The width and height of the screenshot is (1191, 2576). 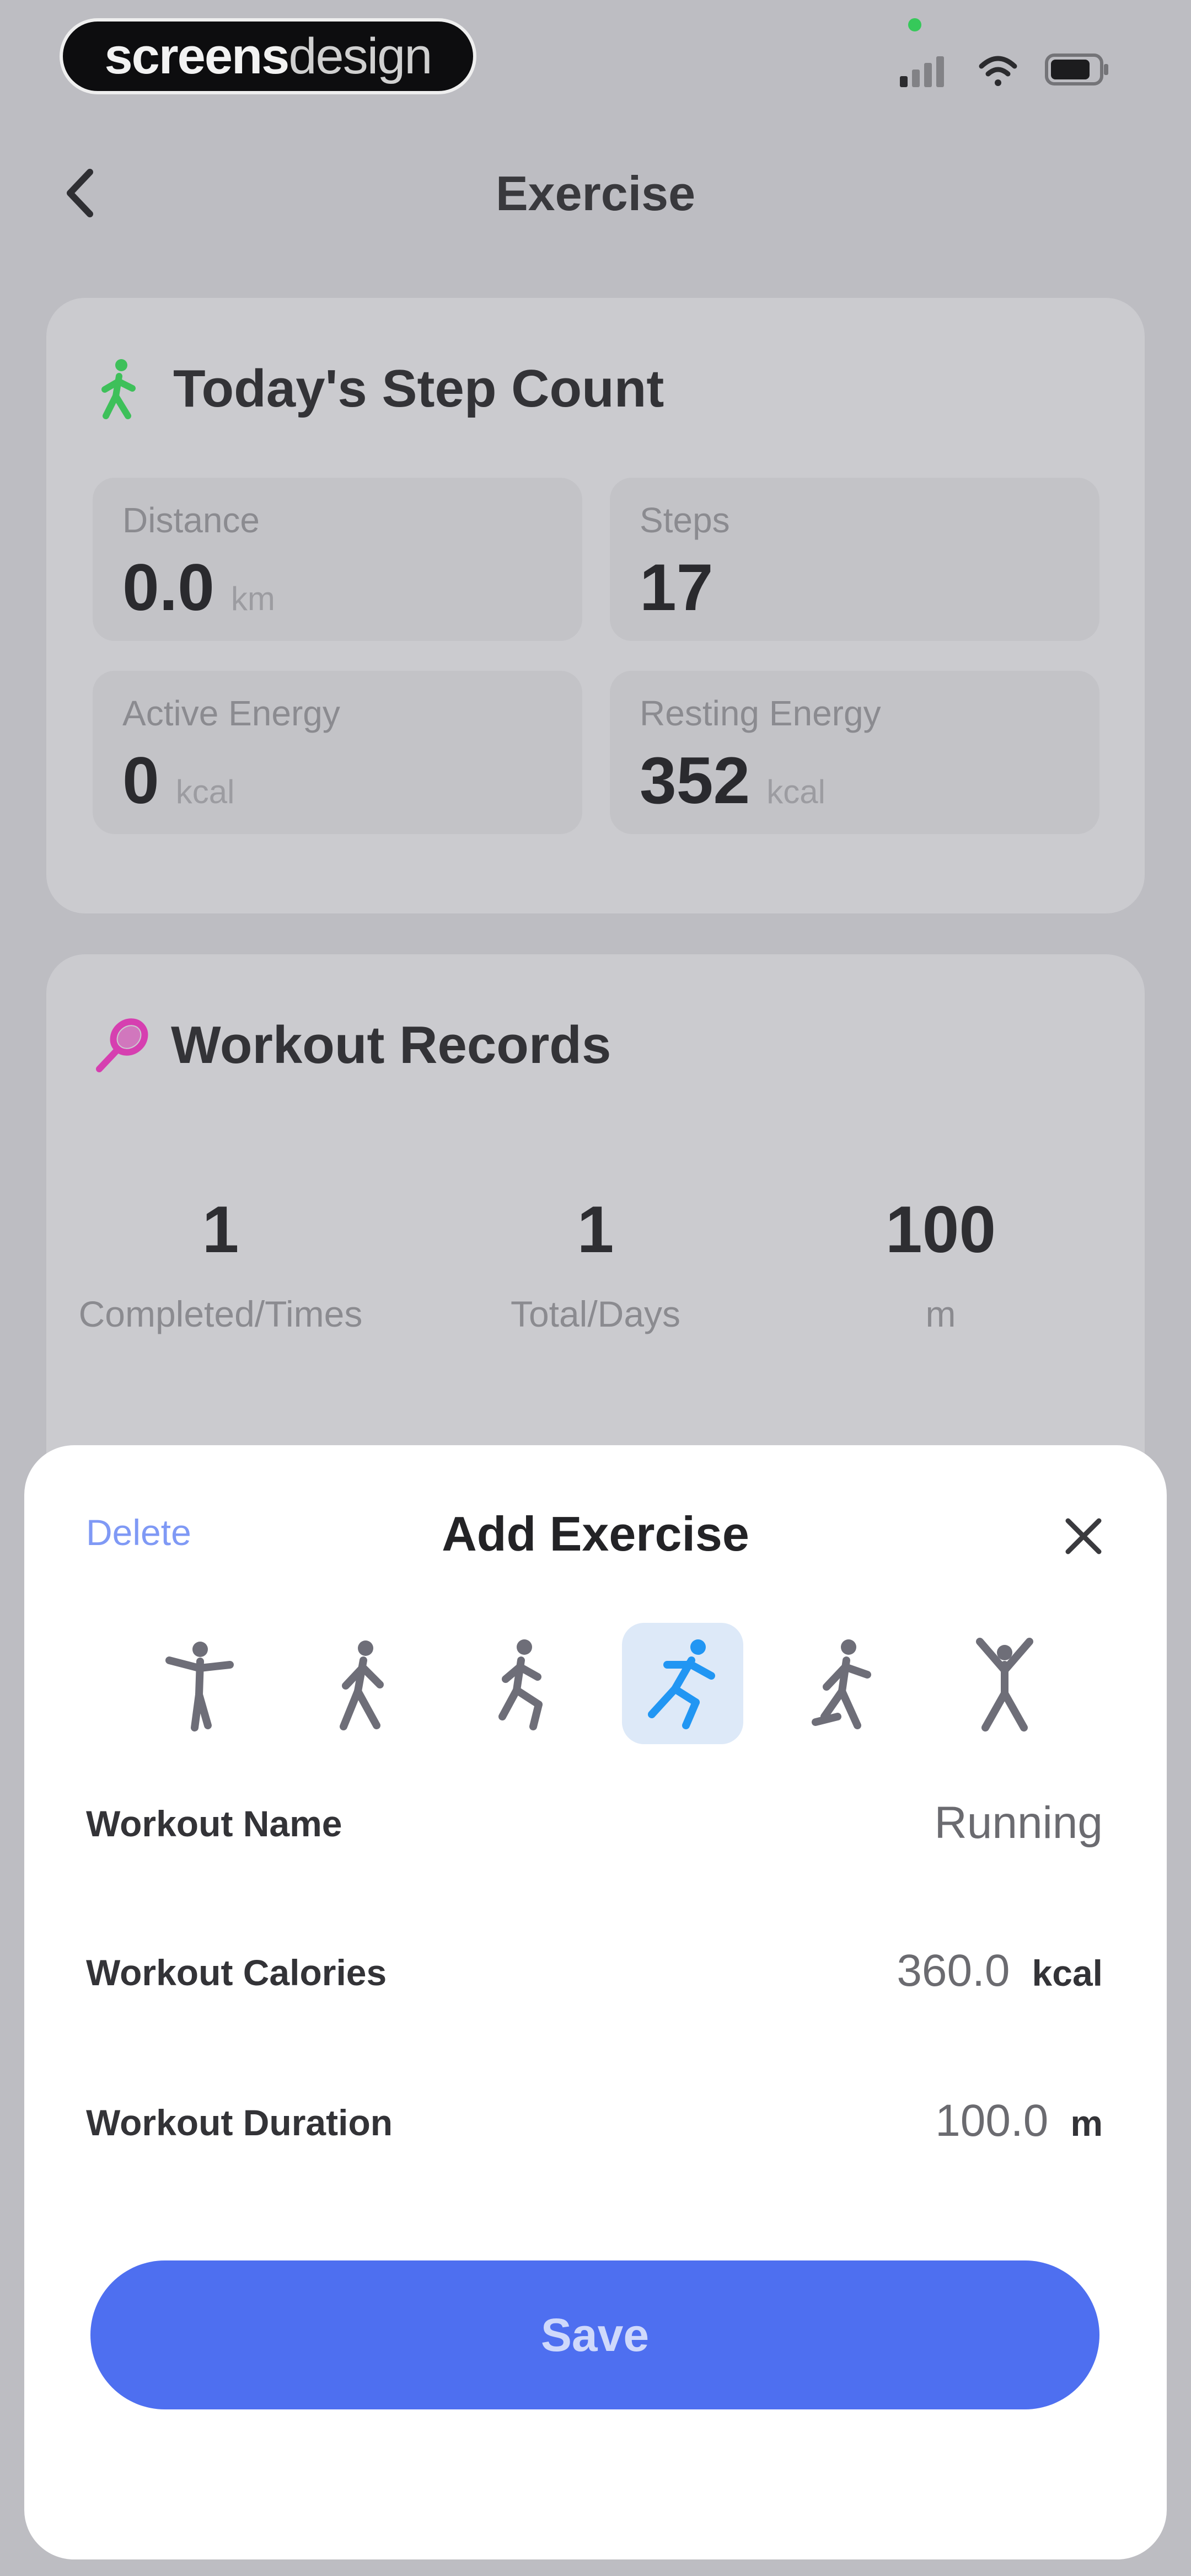 I want to click on exercise-type-stretch, so click(x=200, y=1683).